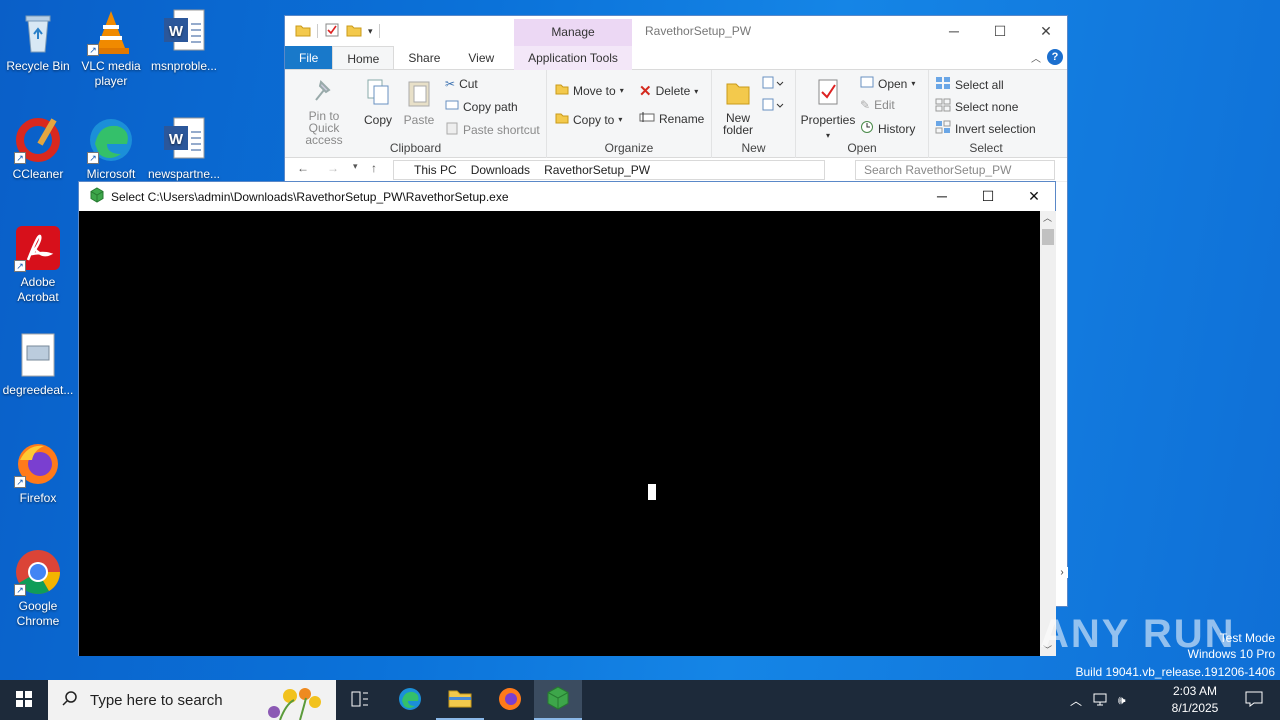 The width and height of the screenshot is (1280, 720). What do you see at coordinates (1048, 237) in the screenshot?
I see `scrollbar-thumb` at bounding box center [1048, 237].